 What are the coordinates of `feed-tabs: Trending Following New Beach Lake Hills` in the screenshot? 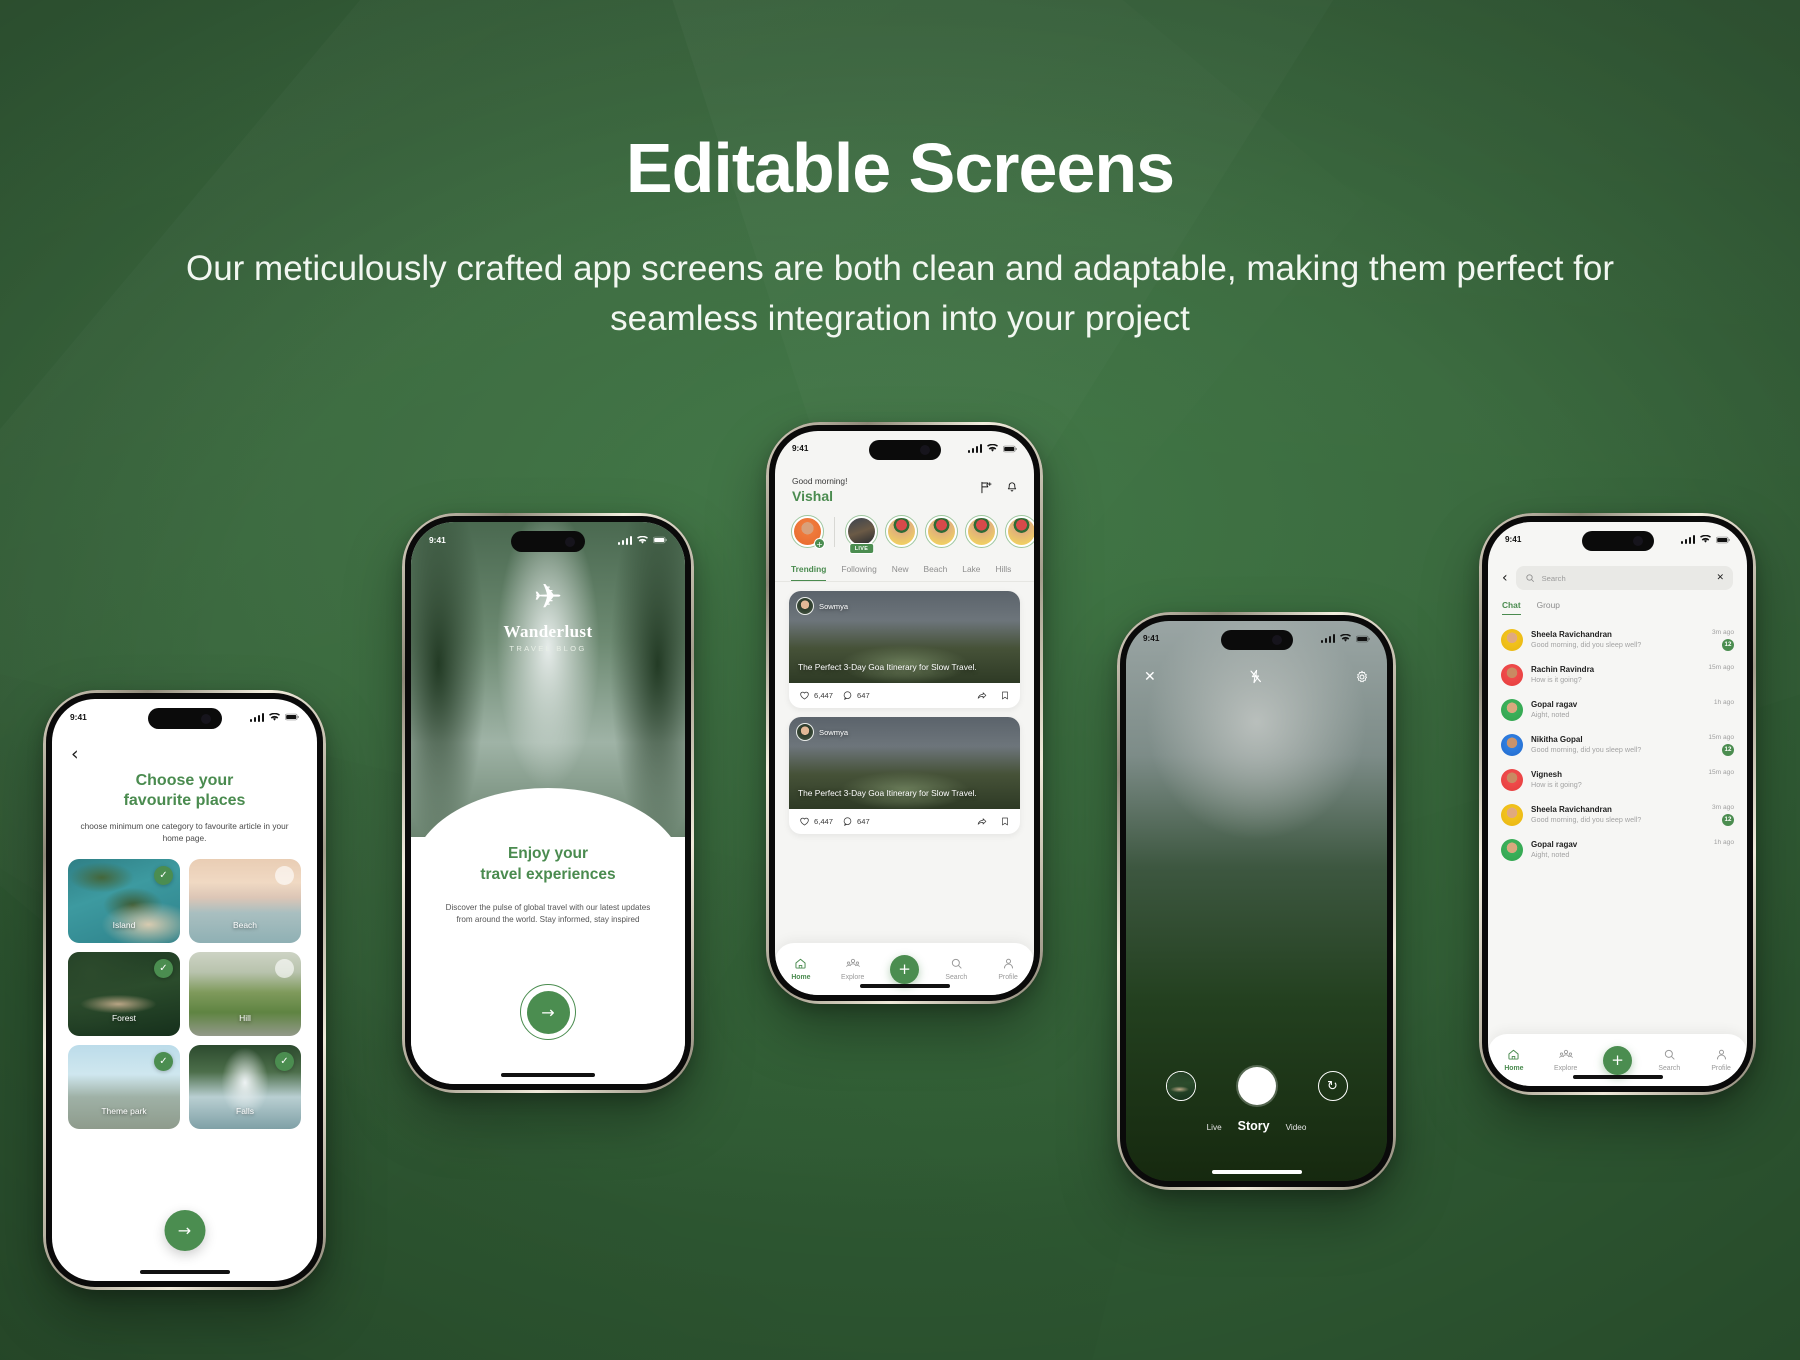 It's located at (904, 573).